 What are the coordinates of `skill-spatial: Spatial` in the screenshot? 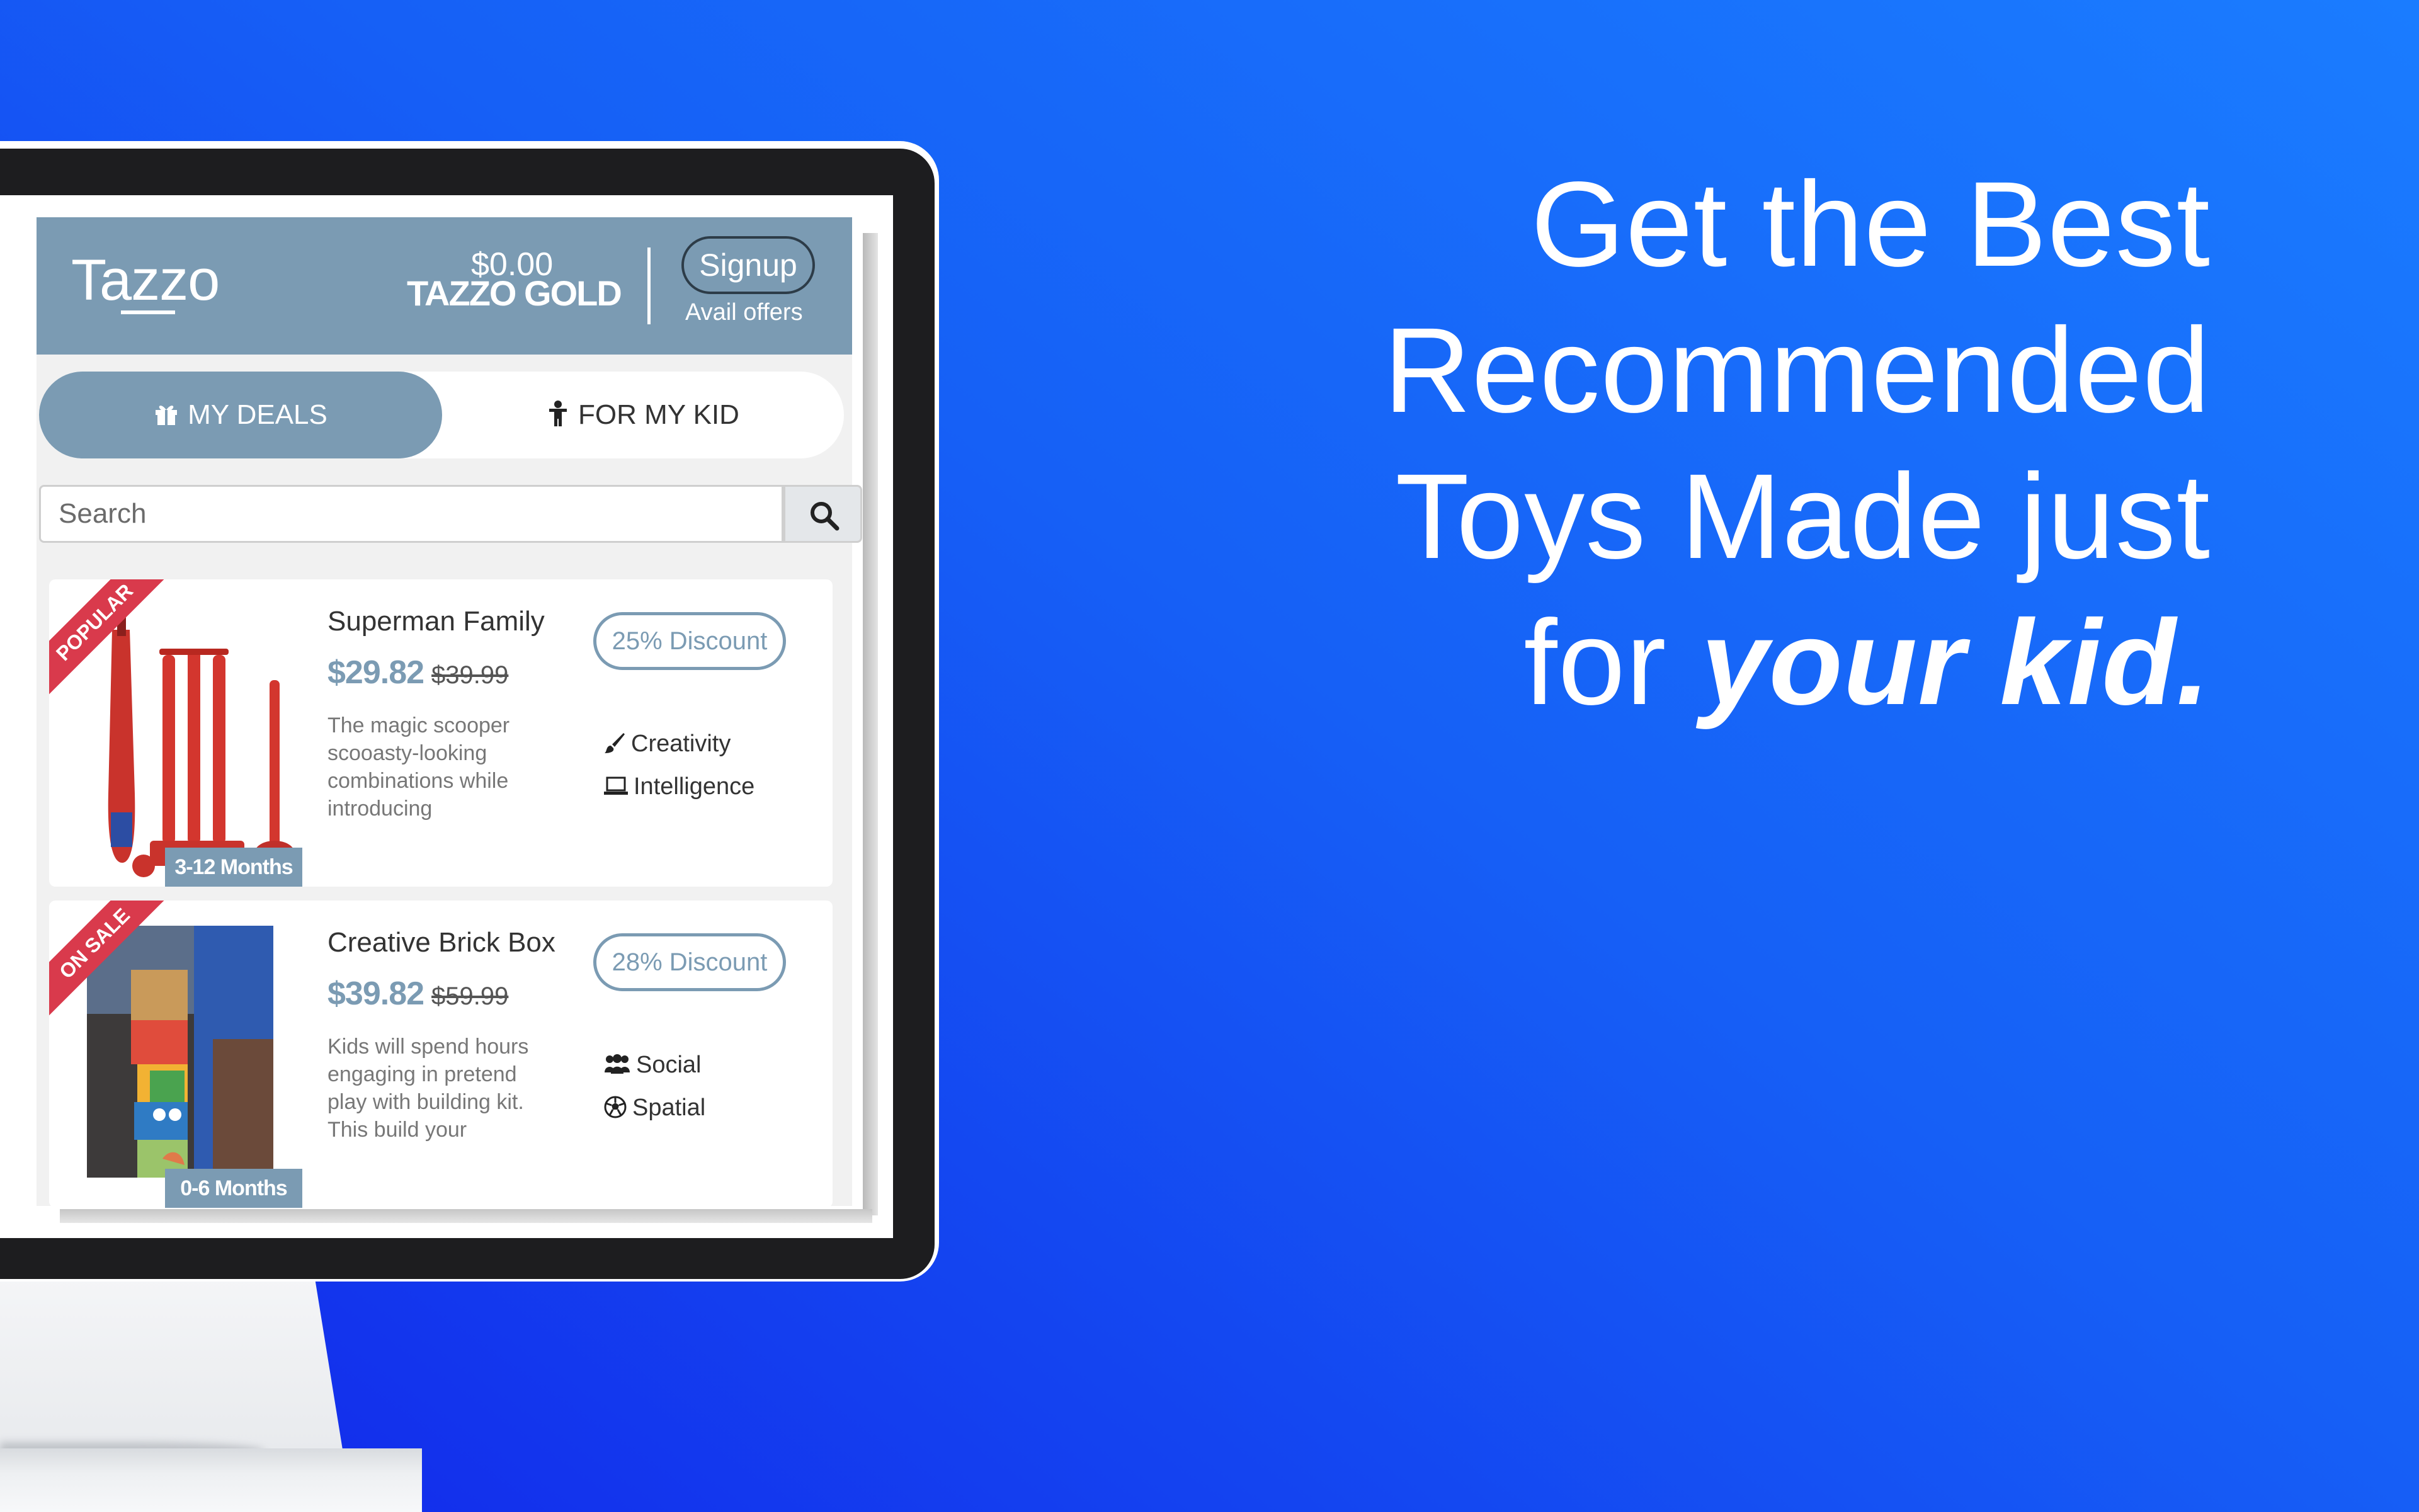 It's located at (654, 1108).